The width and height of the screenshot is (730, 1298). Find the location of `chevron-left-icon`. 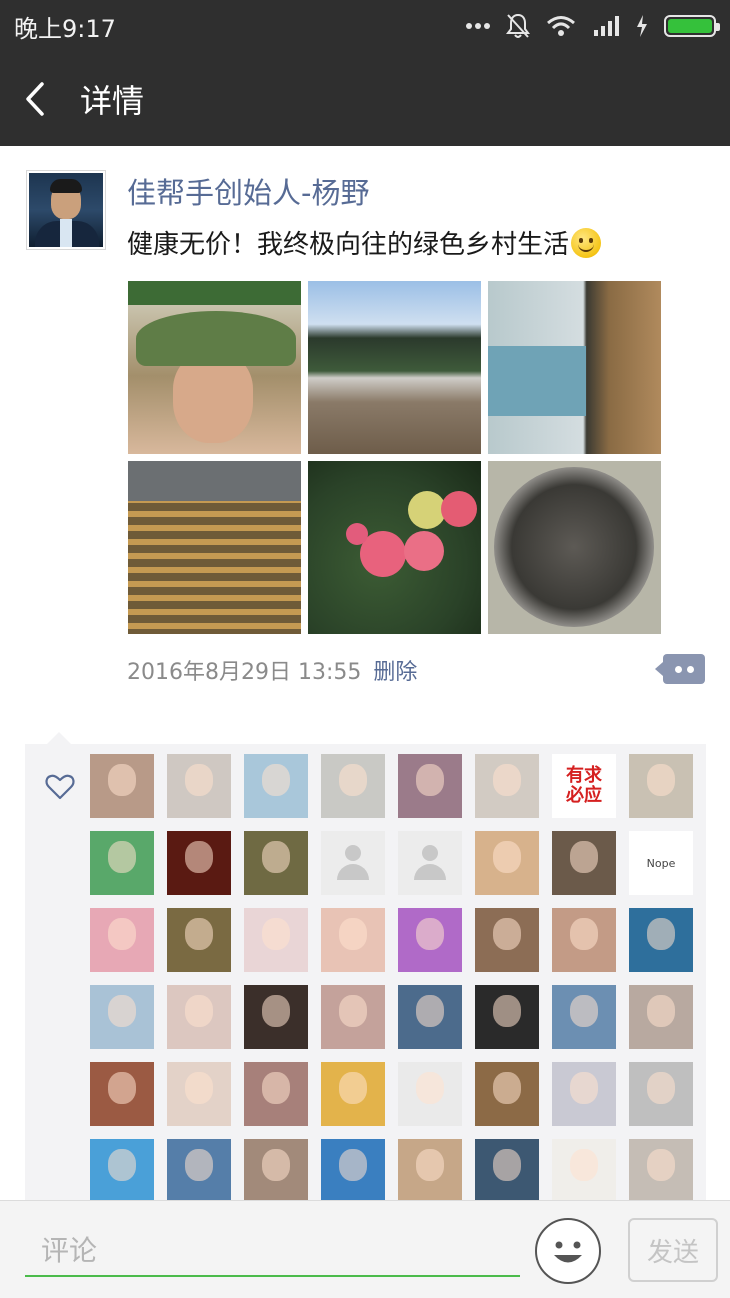

chevron-left-icon is located at coordinates (35, 99).